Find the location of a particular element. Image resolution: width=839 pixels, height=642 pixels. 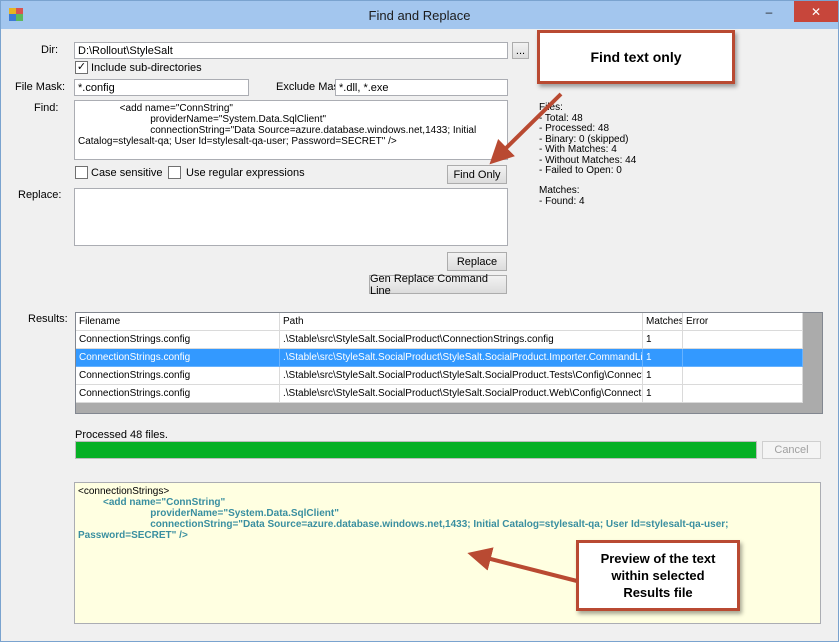

matches-stats: Matches: - Found: 4 is located at coordinates (562, 196).